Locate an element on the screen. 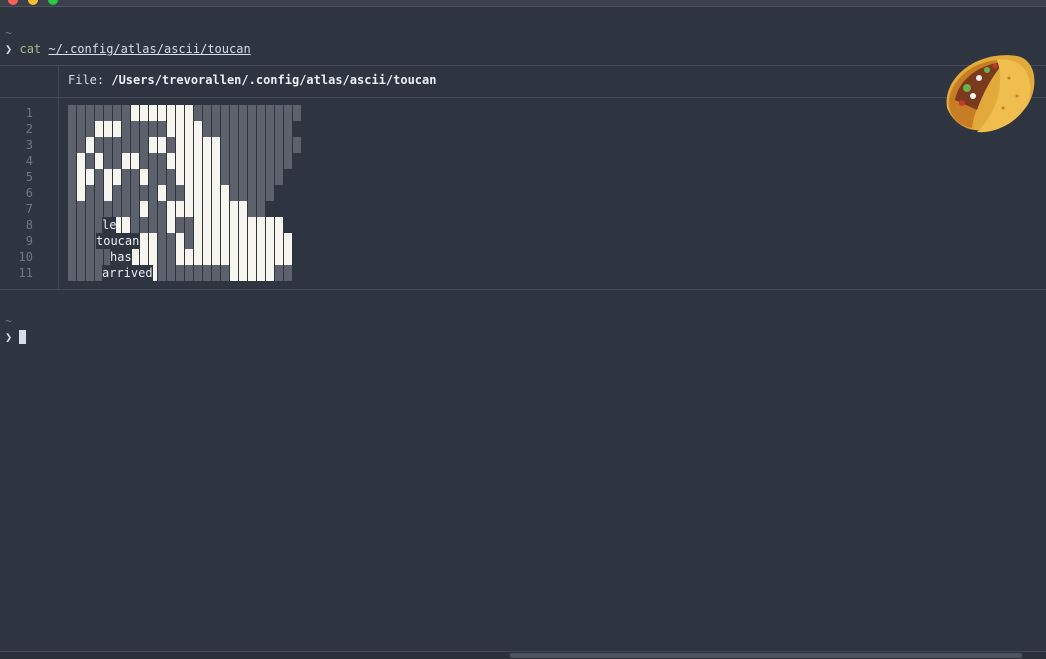 The height and width of the screenshot is (659, 1046). command-path-link: ~/.config/atlas/ascii/toucan is located at coordinates (149, 49).